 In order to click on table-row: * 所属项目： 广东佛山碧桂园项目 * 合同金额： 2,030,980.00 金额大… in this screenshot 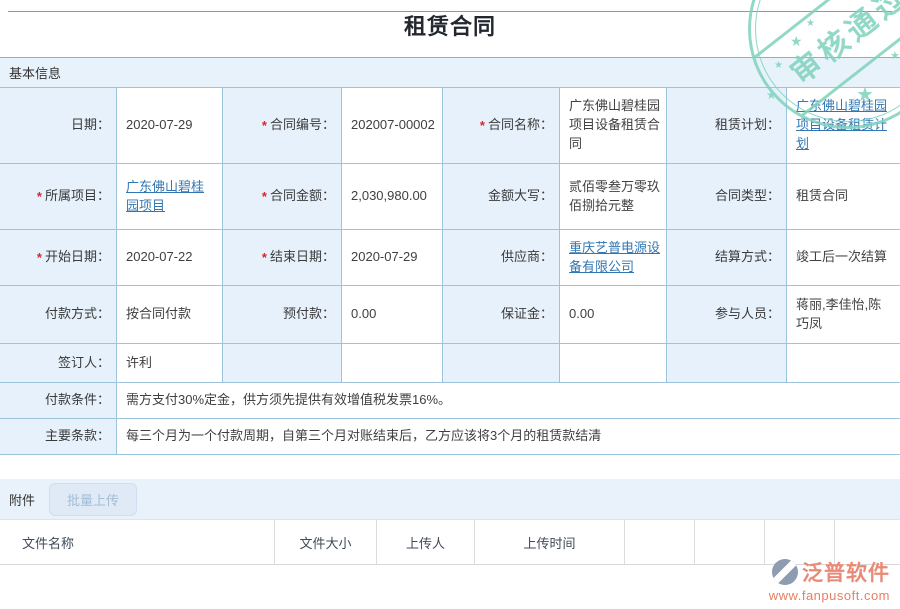, I will do `click(450, 197)`.